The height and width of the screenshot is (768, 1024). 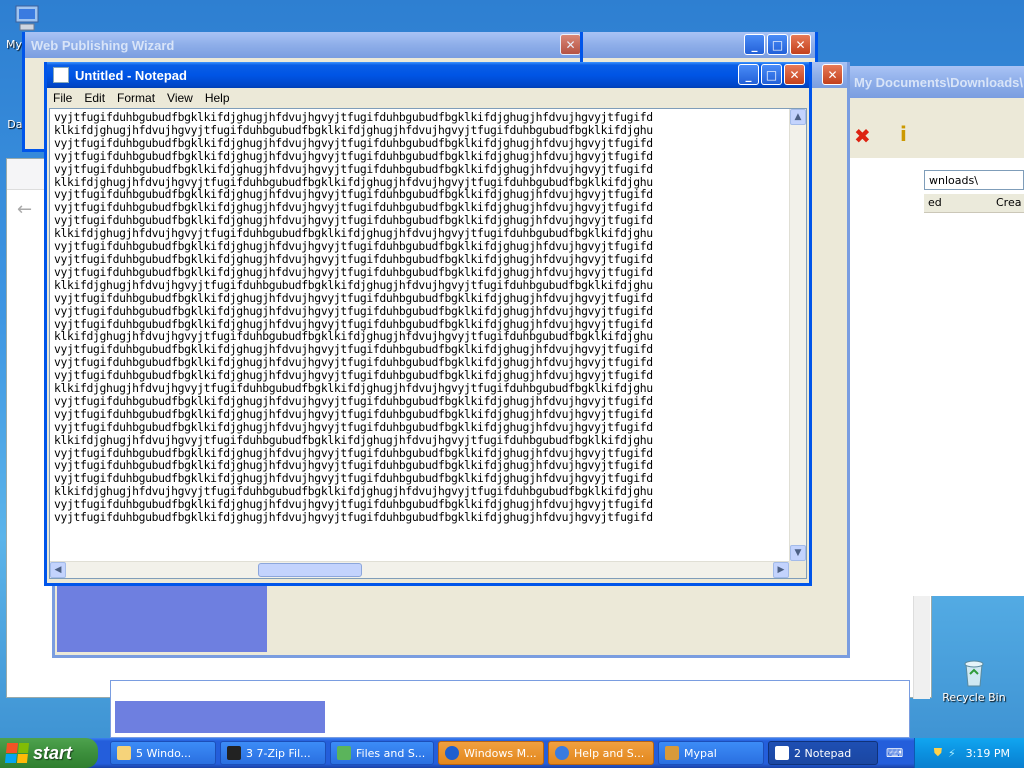 I want to click on blue-panel, so click(x=220, y=717).